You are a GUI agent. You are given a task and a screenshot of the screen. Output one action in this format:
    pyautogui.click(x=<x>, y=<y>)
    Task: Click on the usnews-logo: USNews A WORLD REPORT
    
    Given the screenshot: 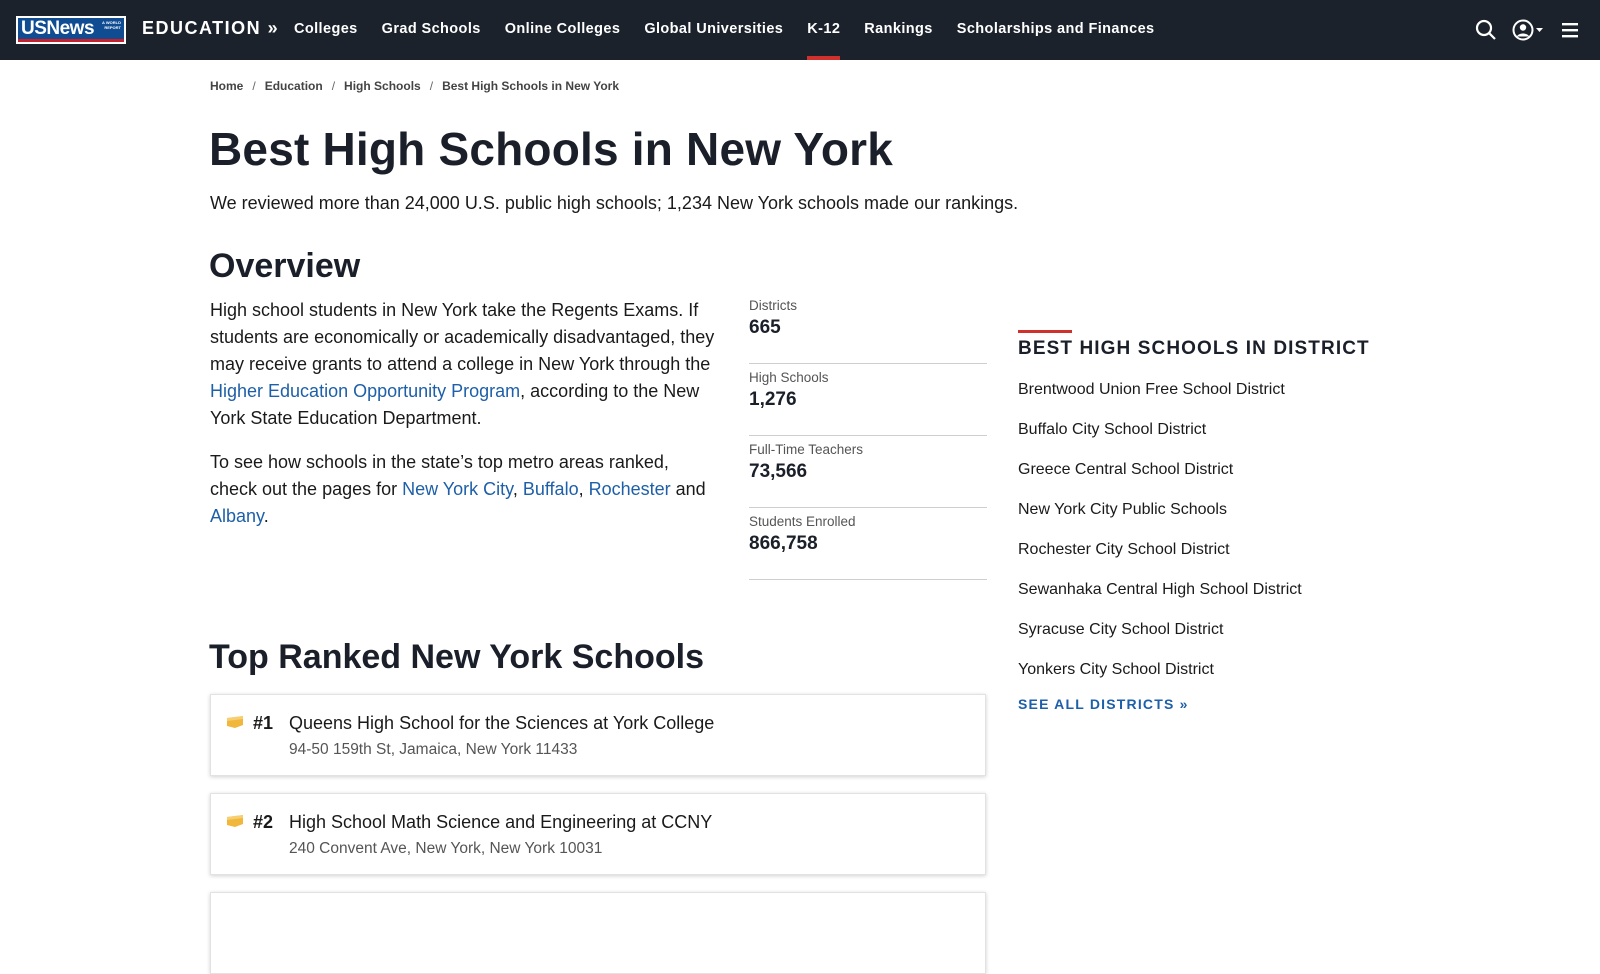 What is the action you would take?
    pyautogui.click(x=71, y=30)
    